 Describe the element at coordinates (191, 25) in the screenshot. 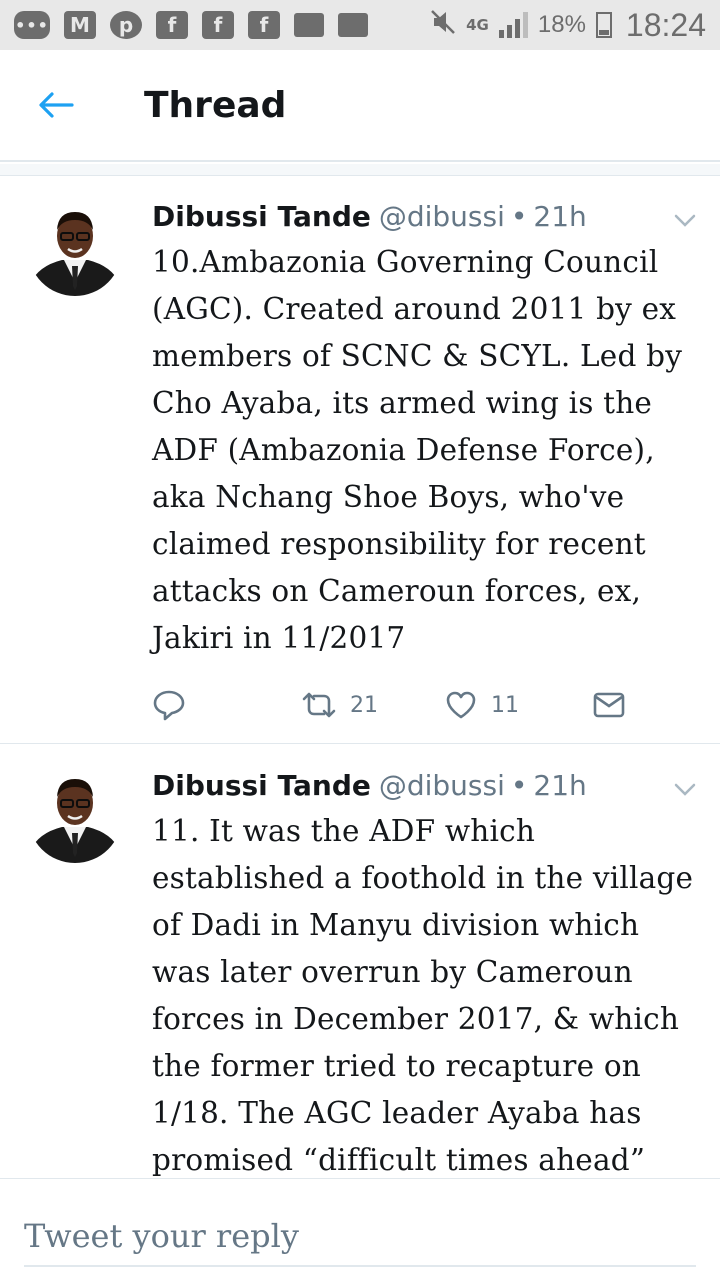

I see `notification-icons: ••• M p f f f` at that location.